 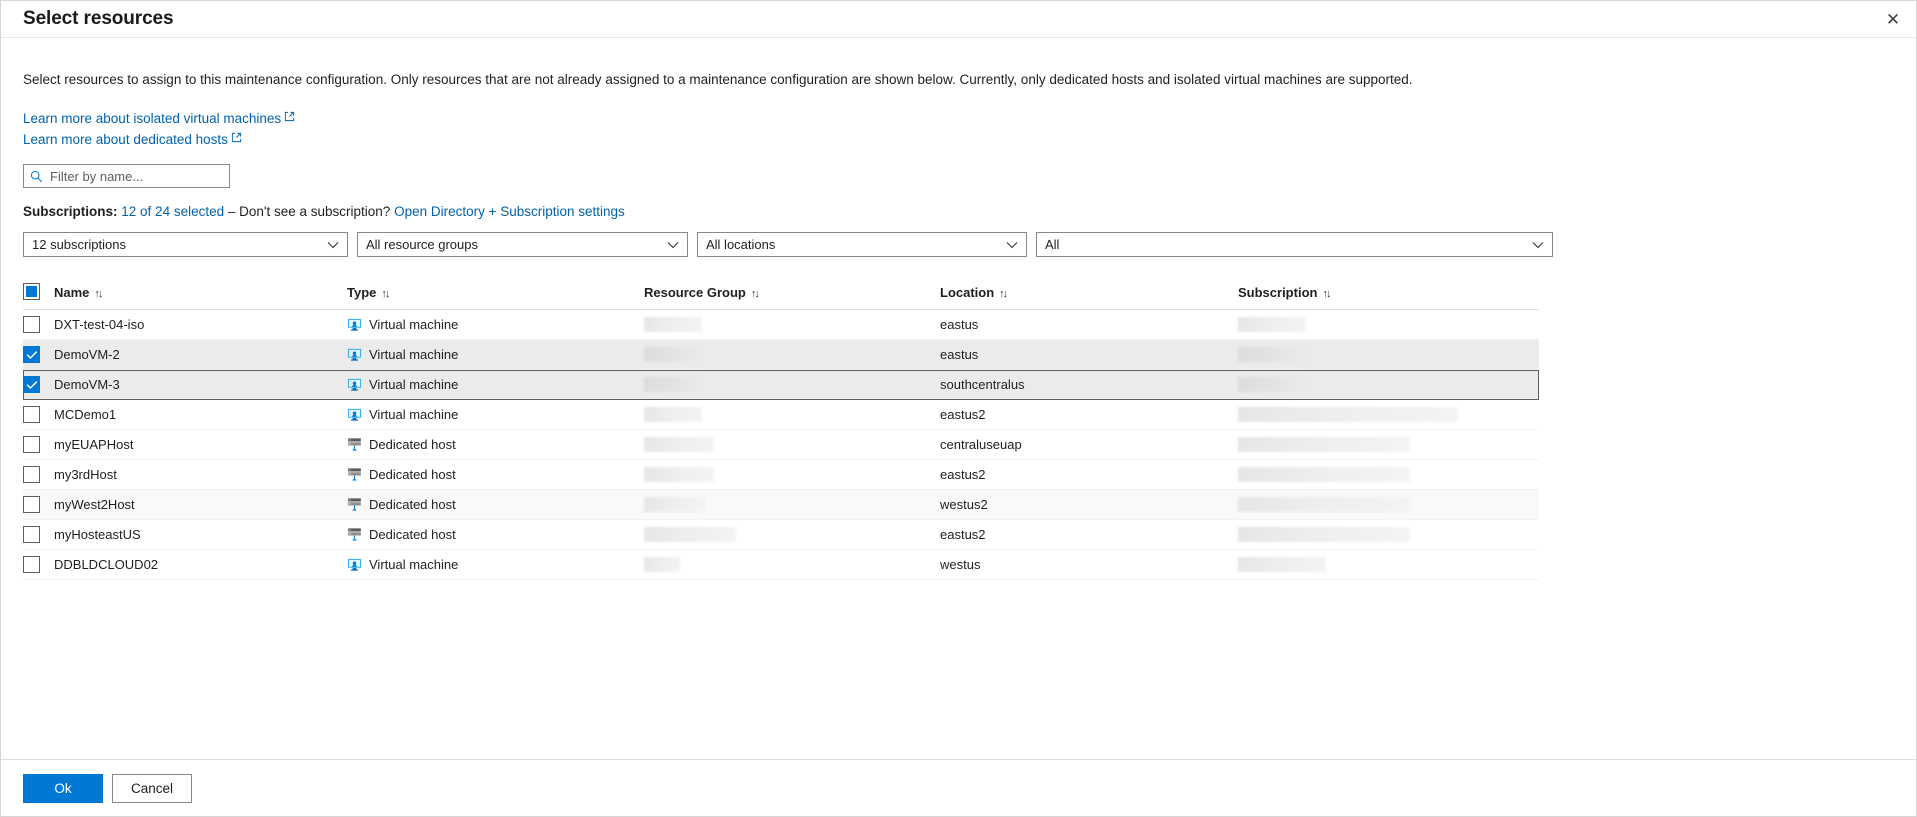 What do you see at coordinates (72, 293) in the screenshot?
I see `column-header-name-label: Name` at bounding box center [72, 293].